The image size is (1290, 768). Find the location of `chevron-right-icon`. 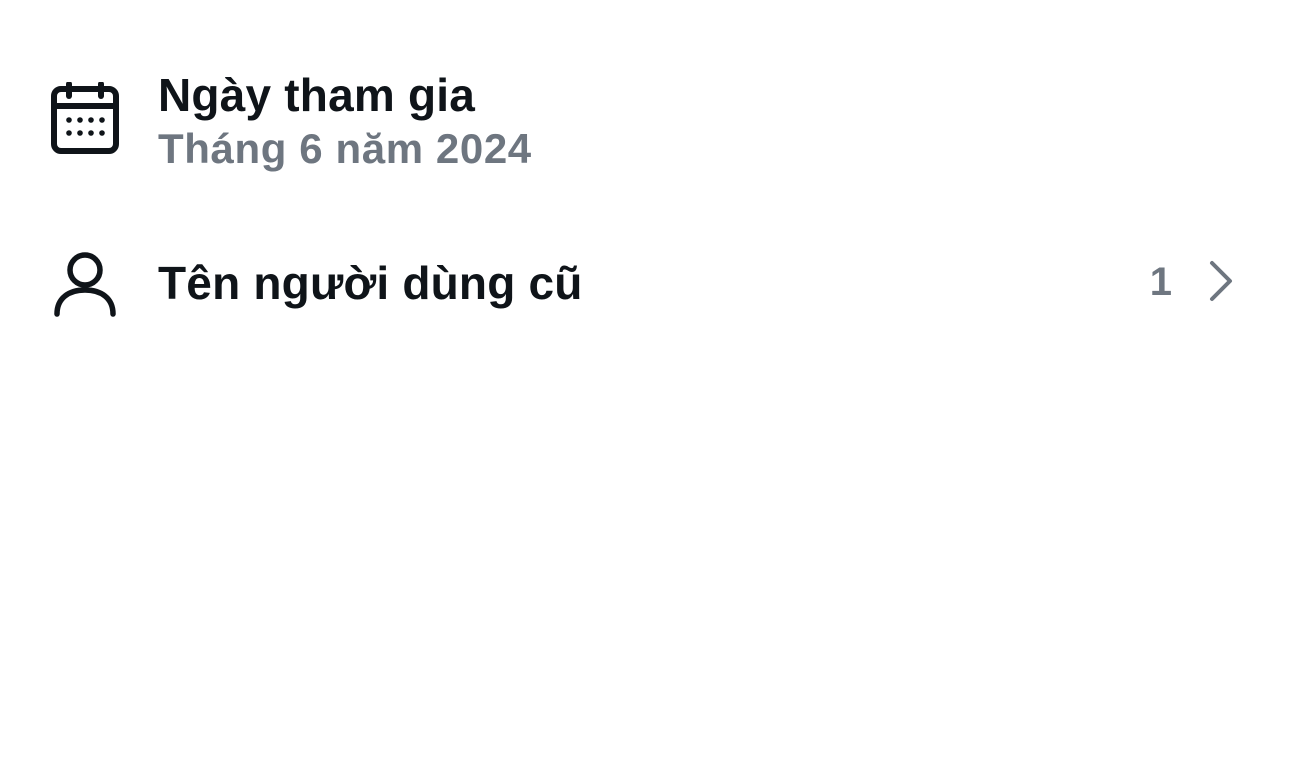

chevron-right-icon is located at coordinates (1221, 281).